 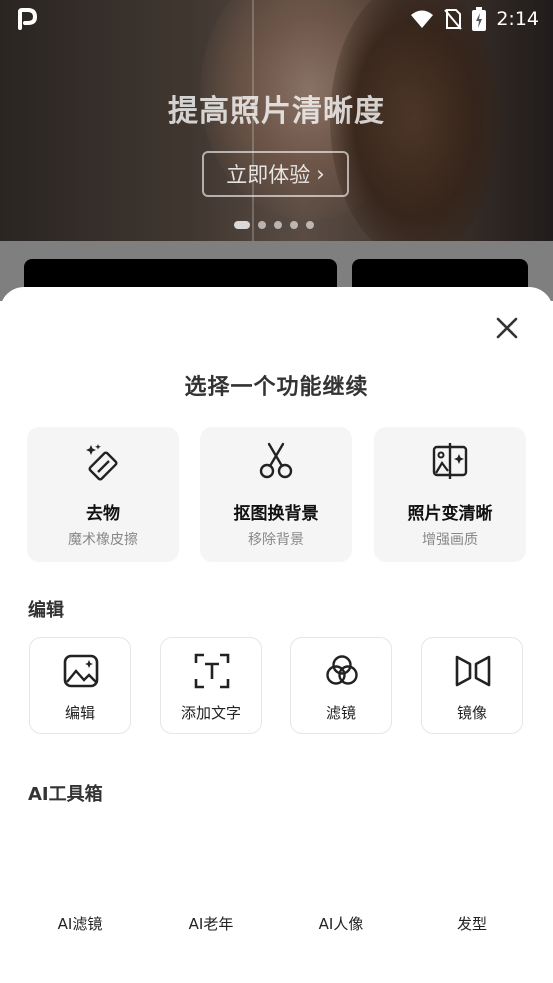 I want to click on scissors-icon, so click(x=276, y=460).